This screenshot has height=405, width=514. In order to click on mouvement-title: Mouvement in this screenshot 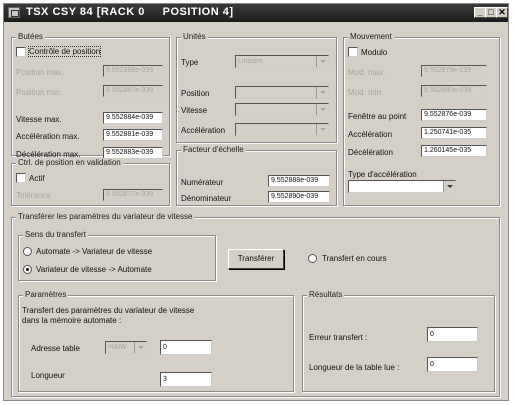, I will do `click(371, 36)`.